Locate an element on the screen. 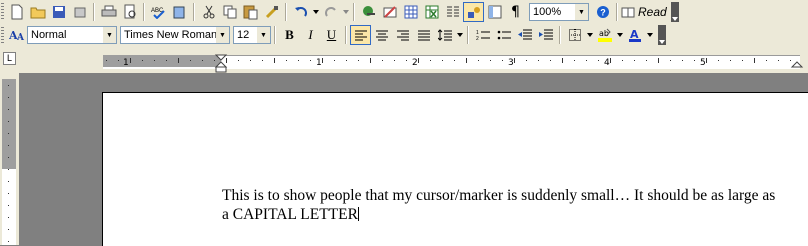 The width and height of the screenshot is (808, 246). redo-icon is located at coordinates (330, 12).